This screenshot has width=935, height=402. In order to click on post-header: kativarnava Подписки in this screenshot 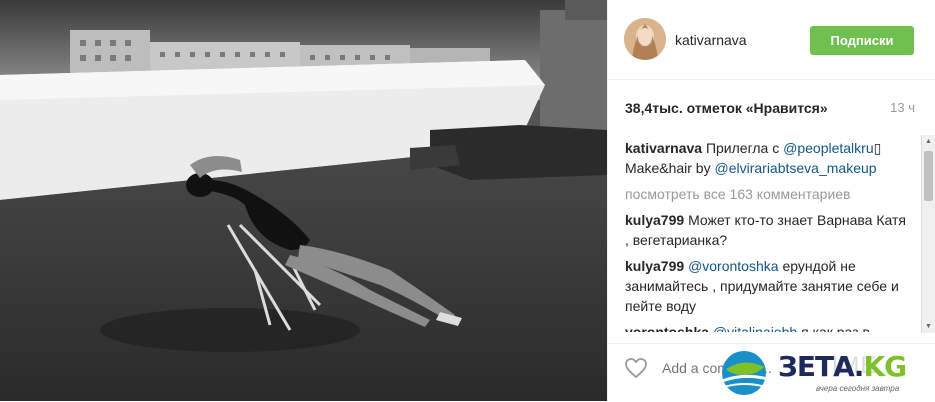, I will do `click(771, 40)`.